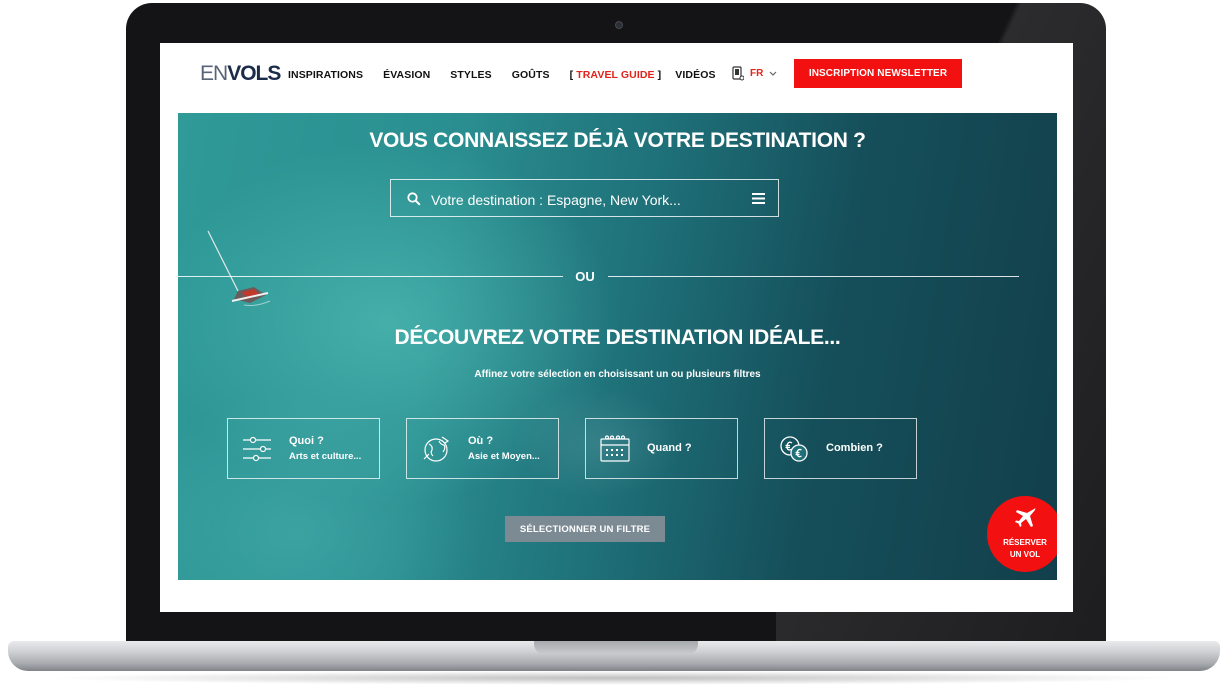 The height and width of the screenshot is (693, 1226). Describe the element at coordinates (1022, 534) in the screenshot. I see `reserve-flight-button: RÉSERVER UN VOL` at that location.